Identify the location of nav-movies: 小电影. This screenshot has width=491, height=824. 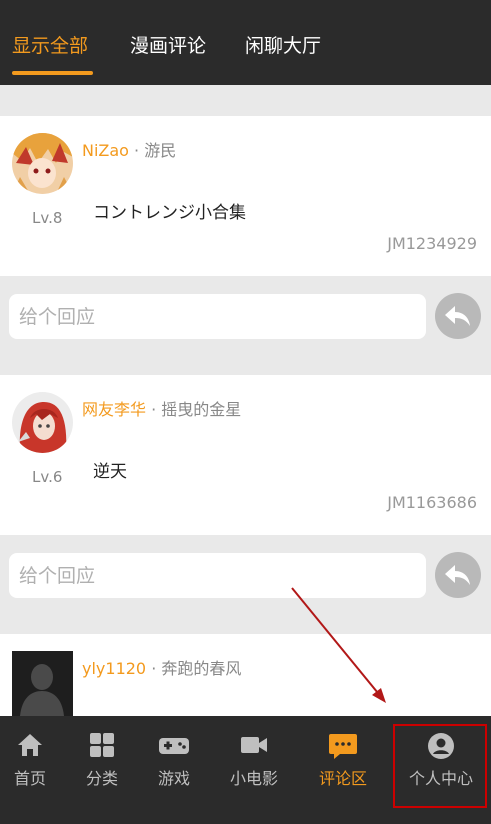
(254, 770).